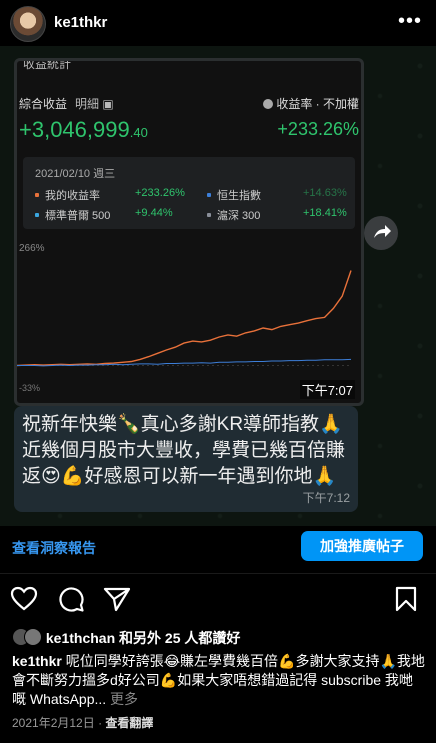  I want to click on share-arrow-icon, so click(382, 231).